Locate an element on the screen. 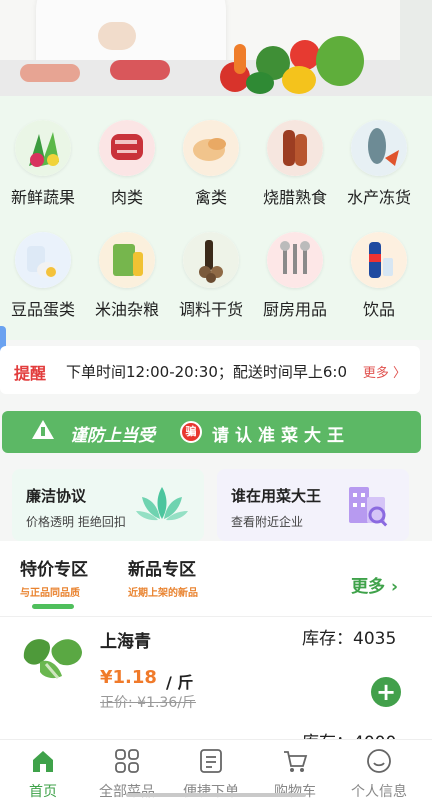  category-label: 肉类 is located at coordinates (126, 197).